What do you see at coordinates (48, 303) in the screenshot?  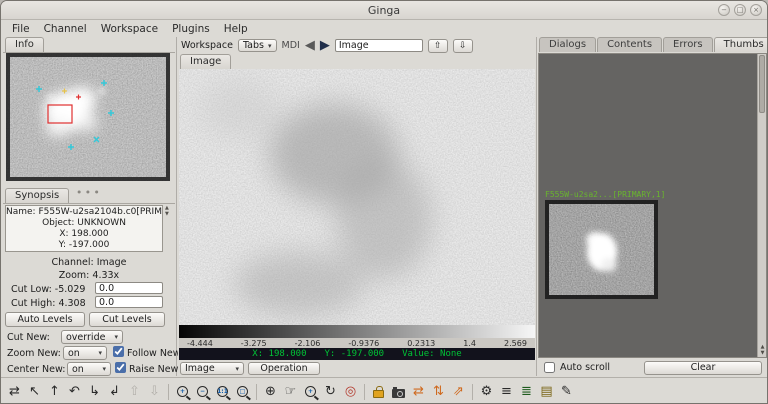 I see `cut-high-label: Cut High: 4.308` at bounding box center [48, 303].